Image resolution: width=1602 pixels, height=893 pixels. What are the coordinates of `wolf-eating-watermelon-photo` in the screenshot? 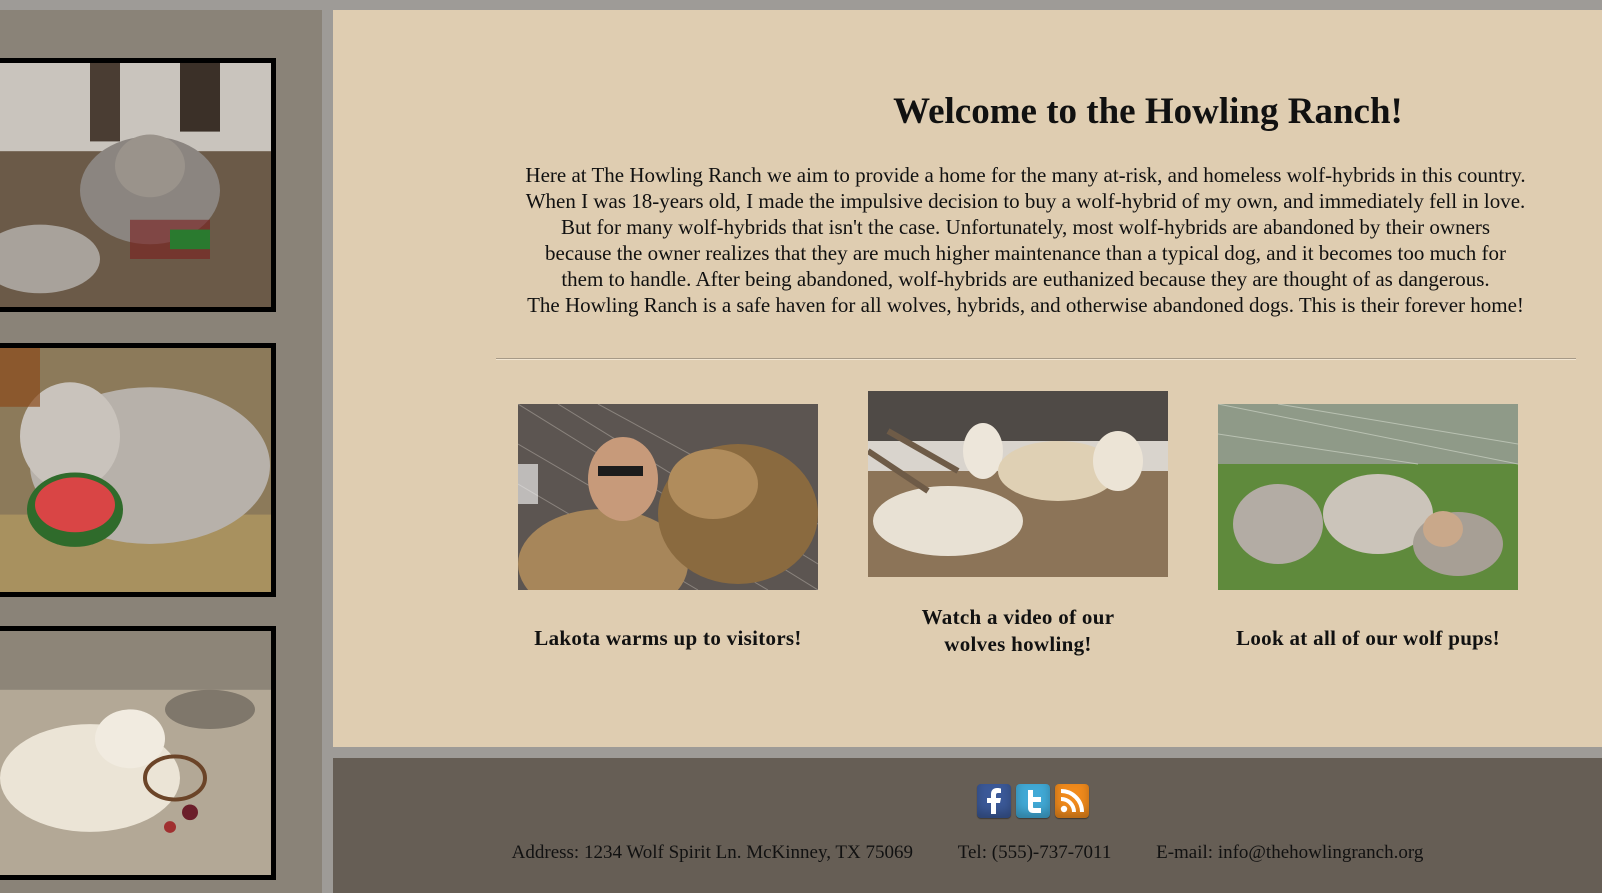 It's located at (138, 470).